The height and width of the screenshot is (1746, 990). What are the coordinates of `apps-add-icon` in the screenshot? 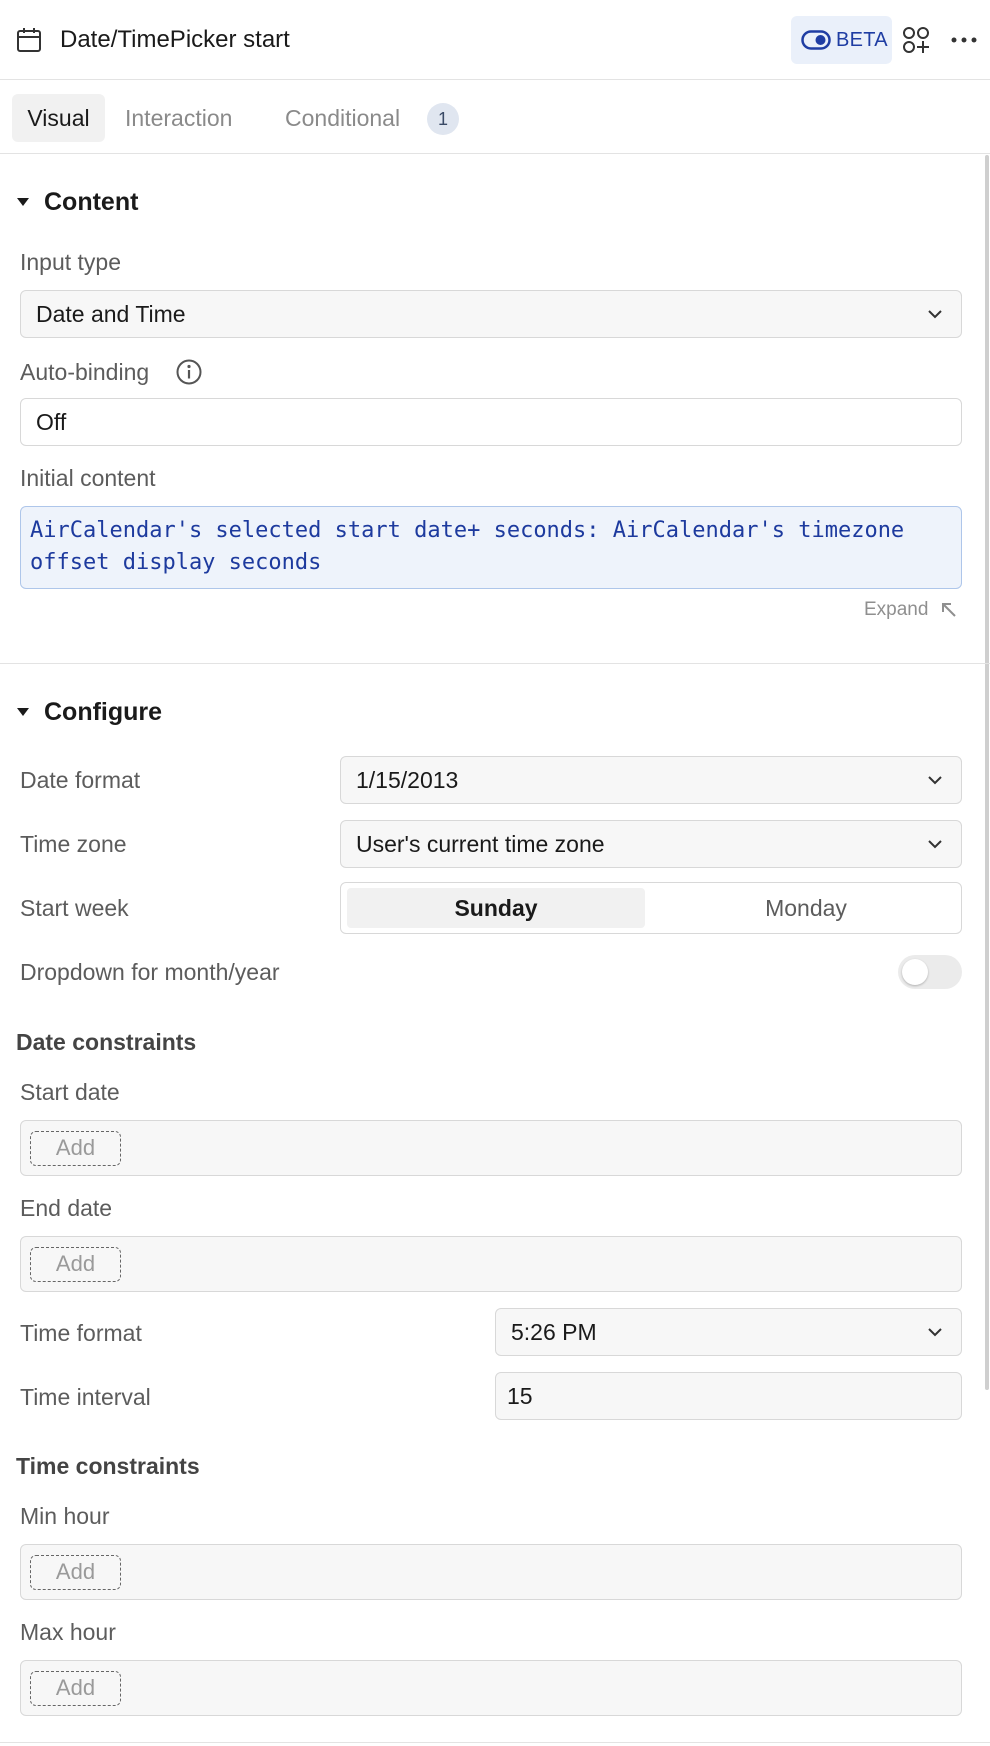 It's located at (916, 40).